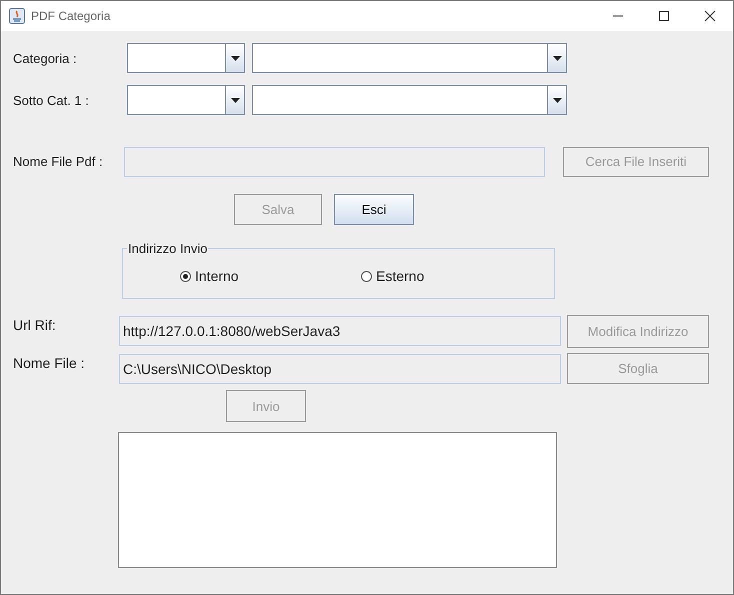 This screenshot has width=734, height=595. I want to click on window-title: PDF Categoria, so click(71, 16).